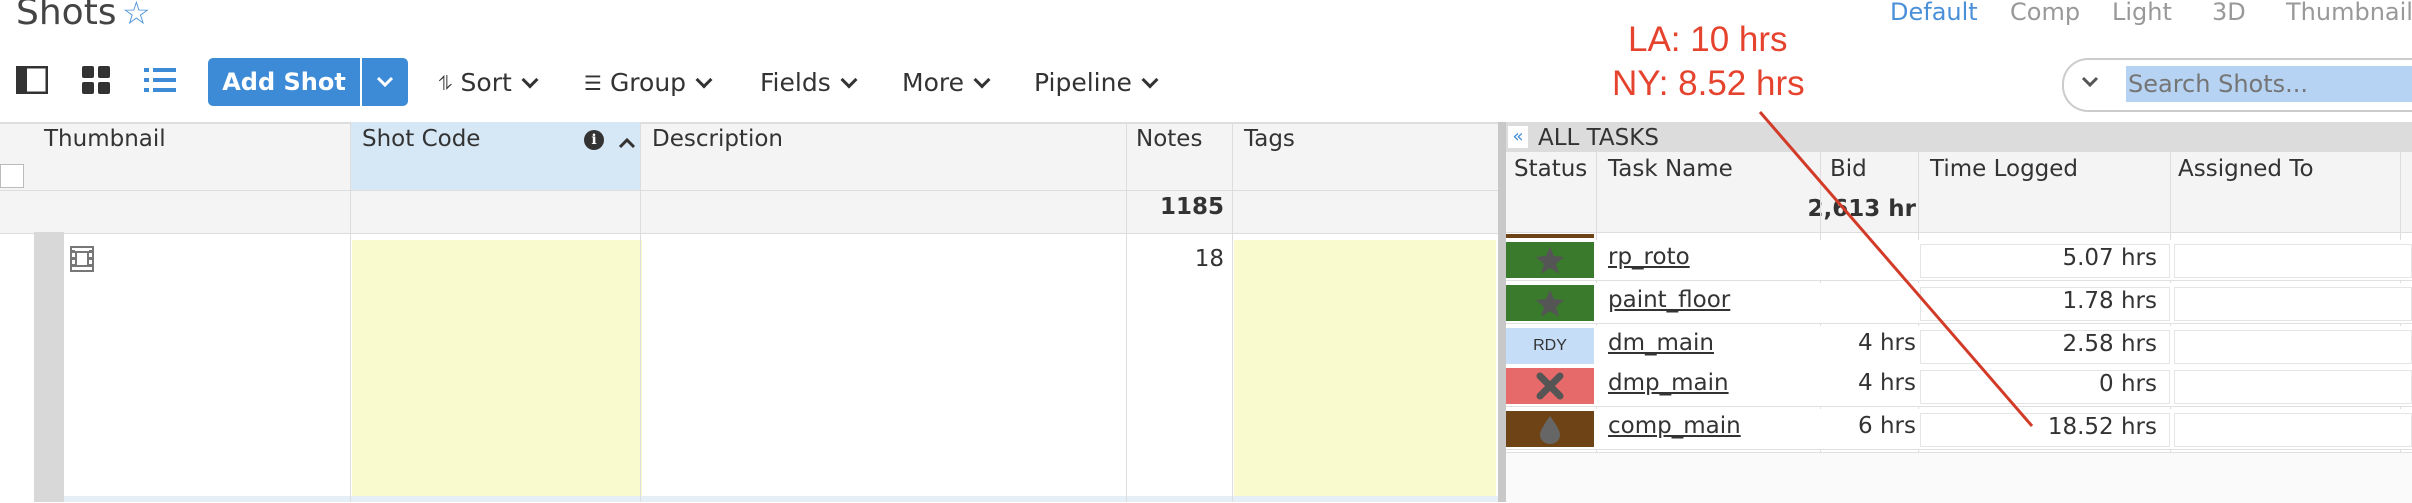 The width and height of the screenshot is (2412, 503). Describe the element at coordinates (1649, 257) in the screenshot. I see `task-name-link: rp_roto` at that location.